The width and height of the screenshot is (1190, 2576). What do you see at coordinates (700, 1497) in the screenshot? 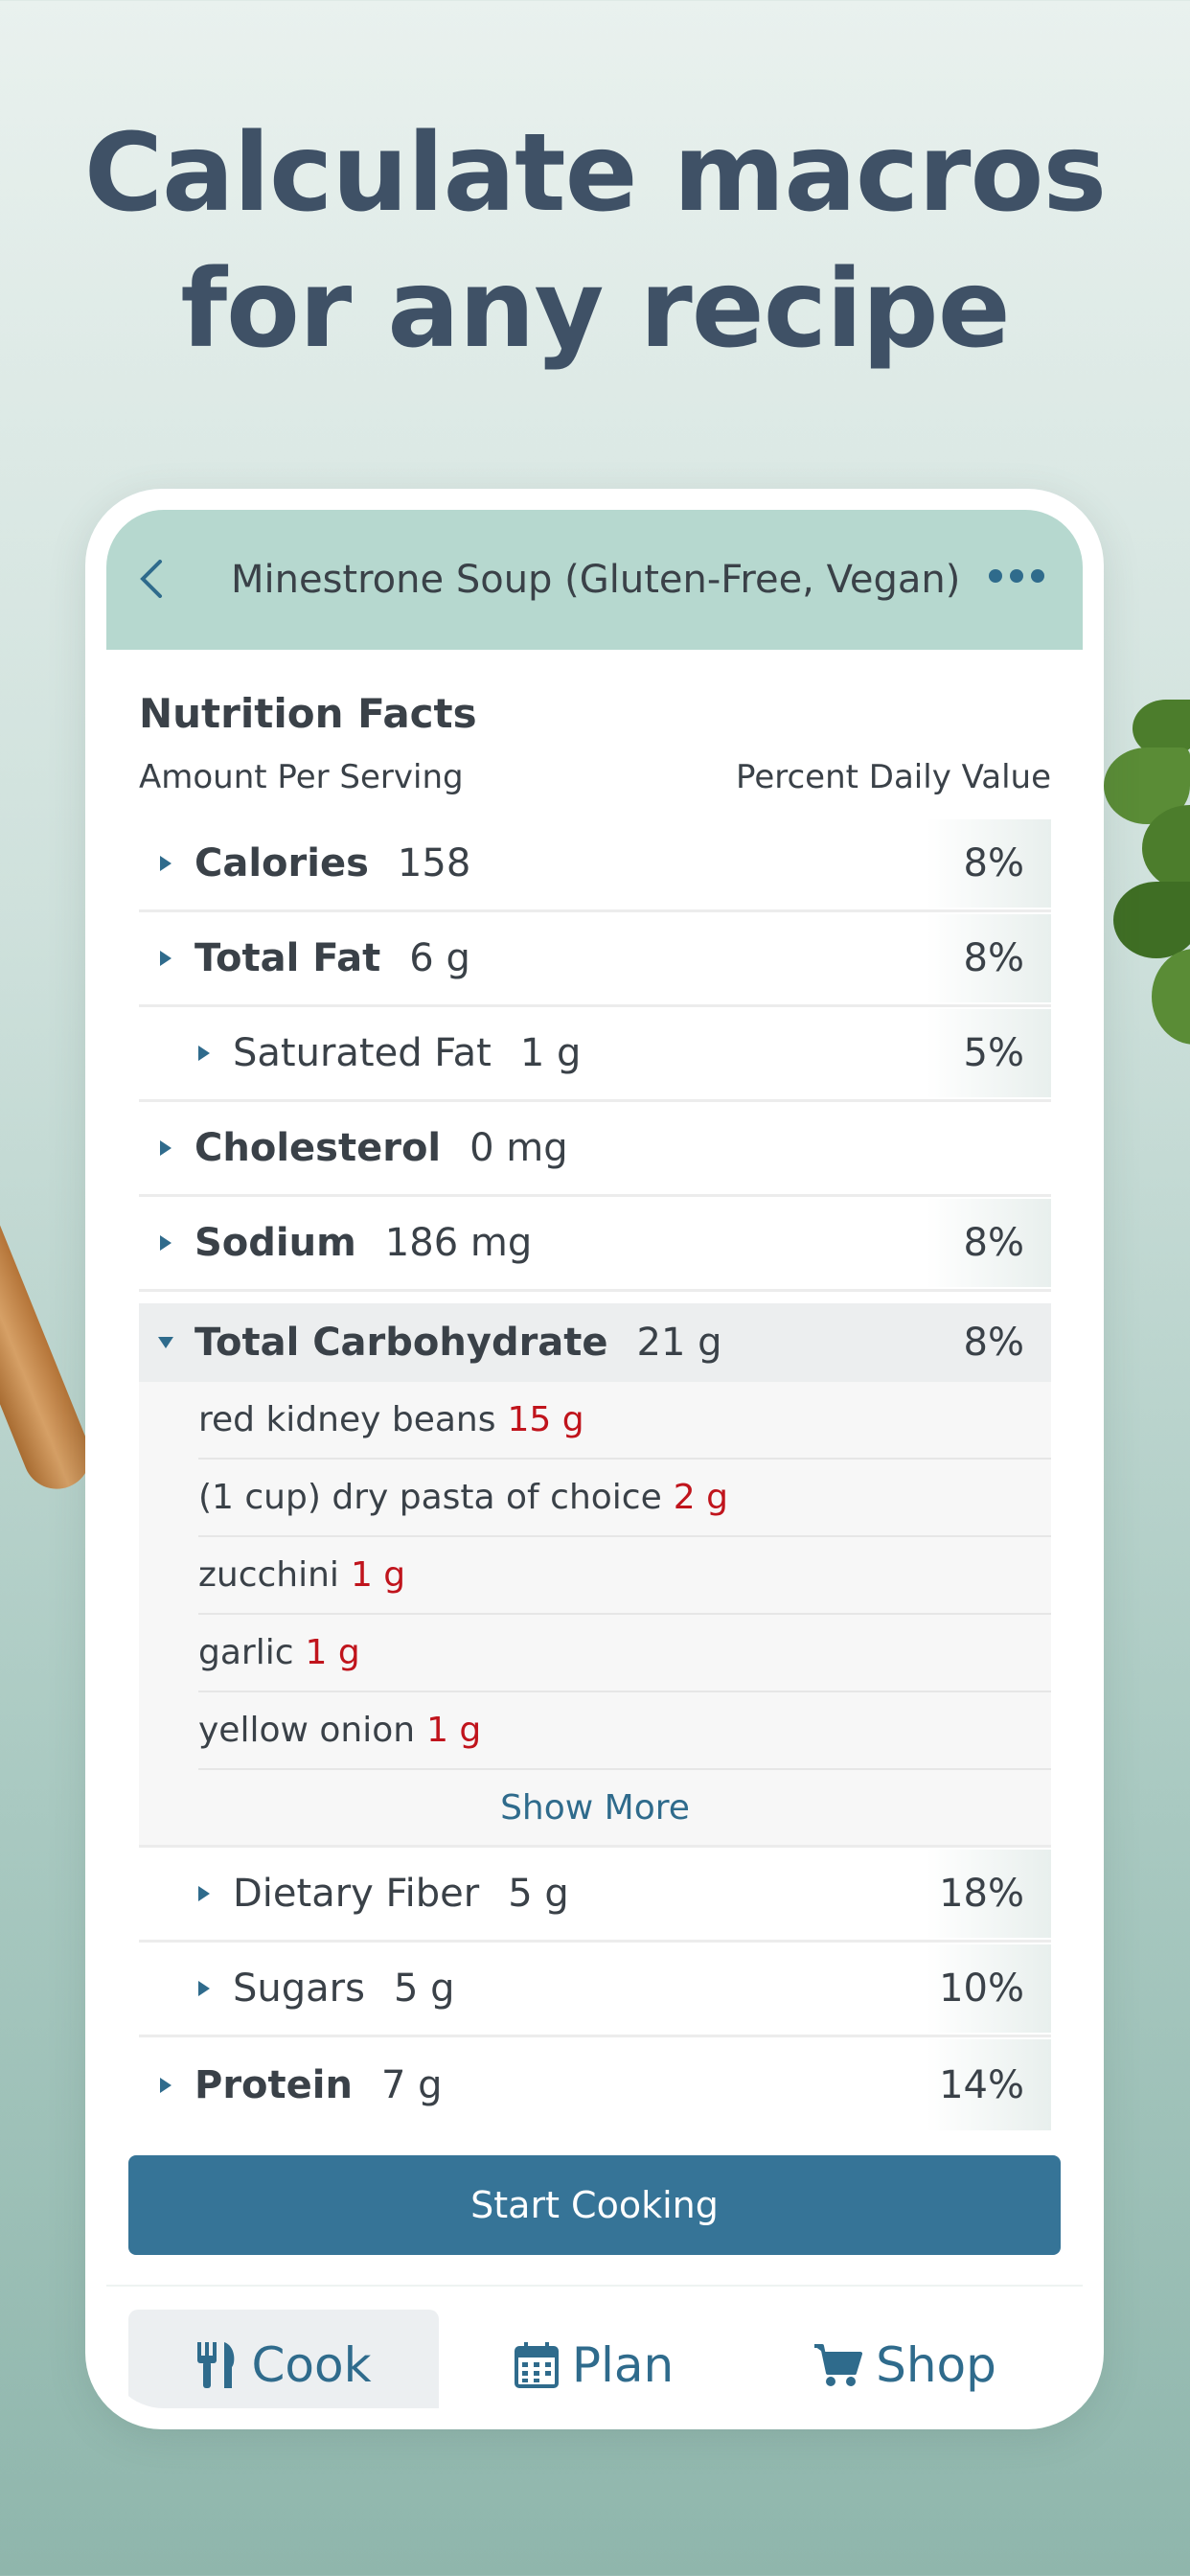
I see `ingredient-amount: 2 g` at bounding box center [700, 1497].